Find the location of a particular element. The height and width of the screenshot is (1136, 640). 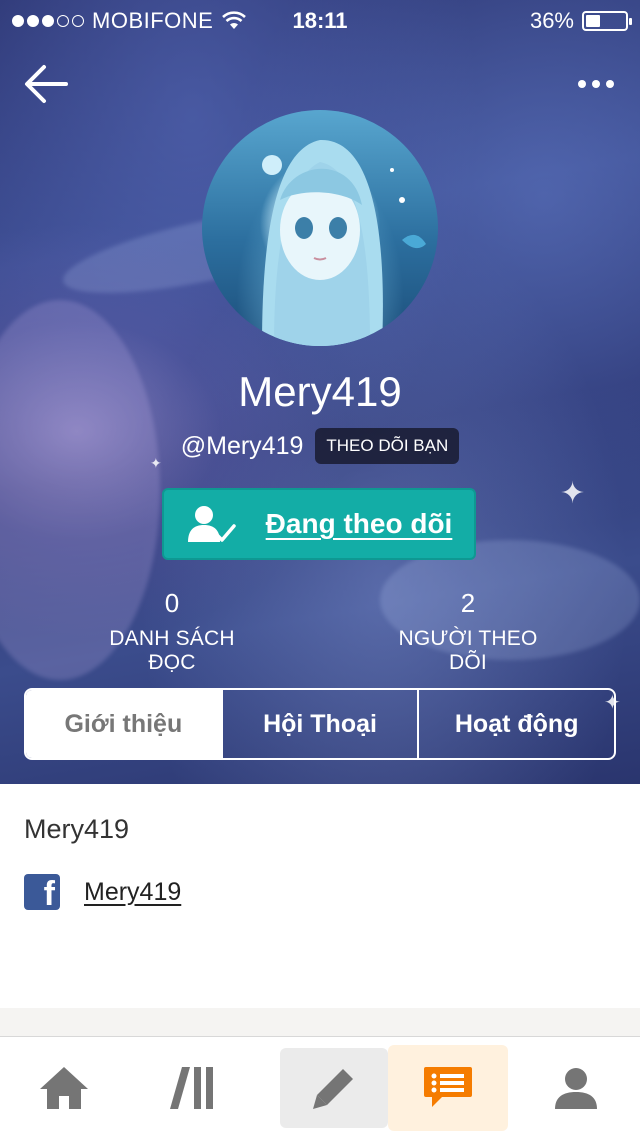

status-bar: MOBIFONE 18:11 36% is located at coordinates (320, 20).